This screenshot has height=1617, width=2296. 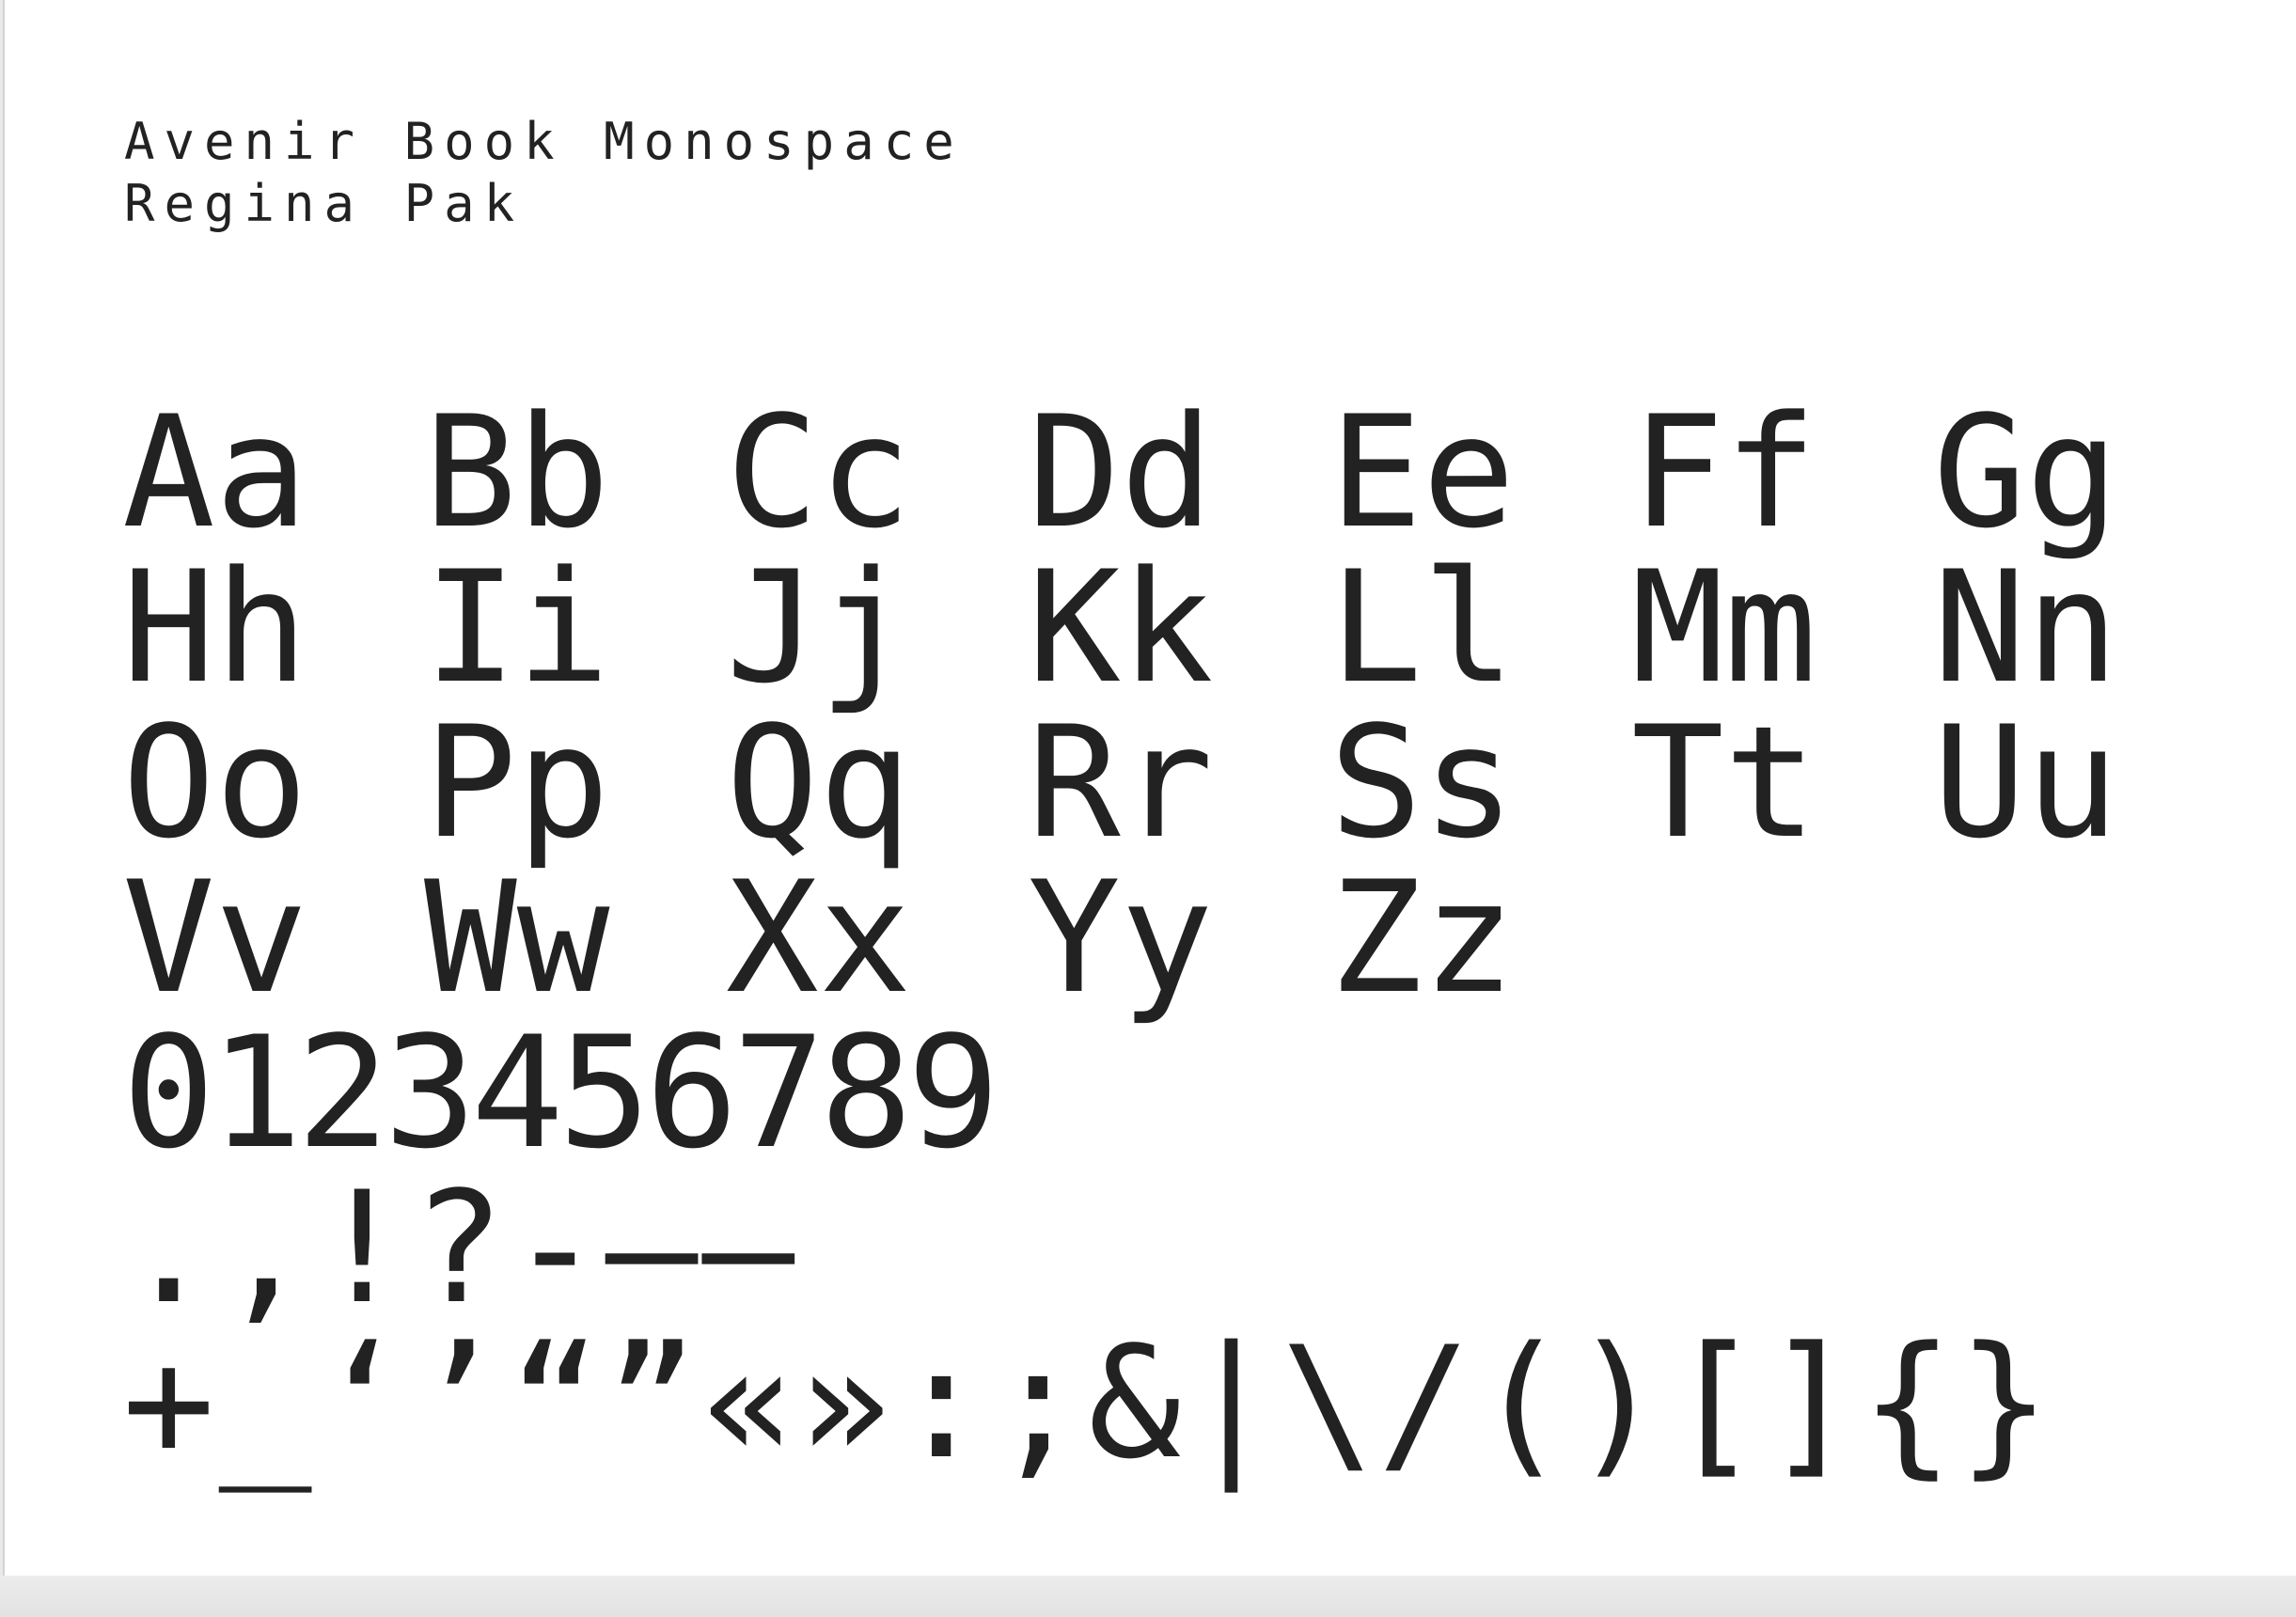 I want to click on glyph-pair: Jj, so click(x=819, y=627).